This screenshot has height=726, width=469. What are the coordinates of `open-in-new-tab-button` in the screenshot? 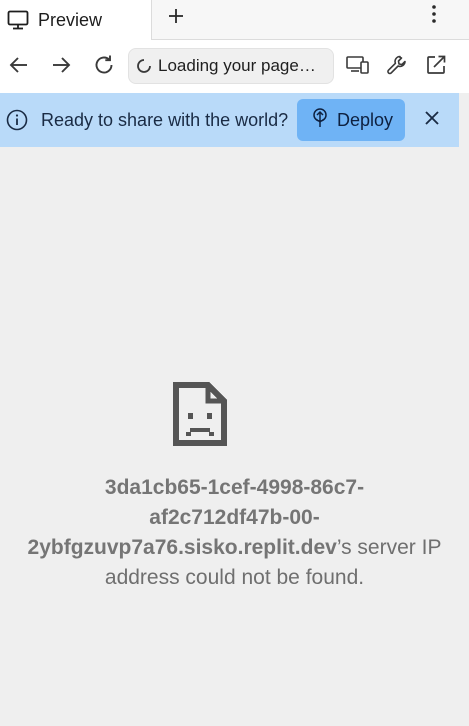 It's located at (436, 67).